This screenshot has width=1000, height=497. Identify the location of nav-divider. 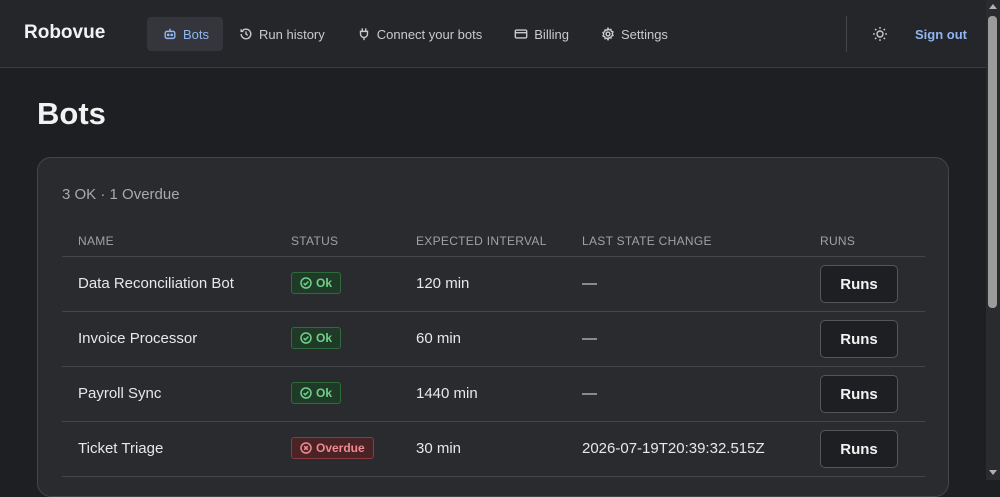
(846, 34).